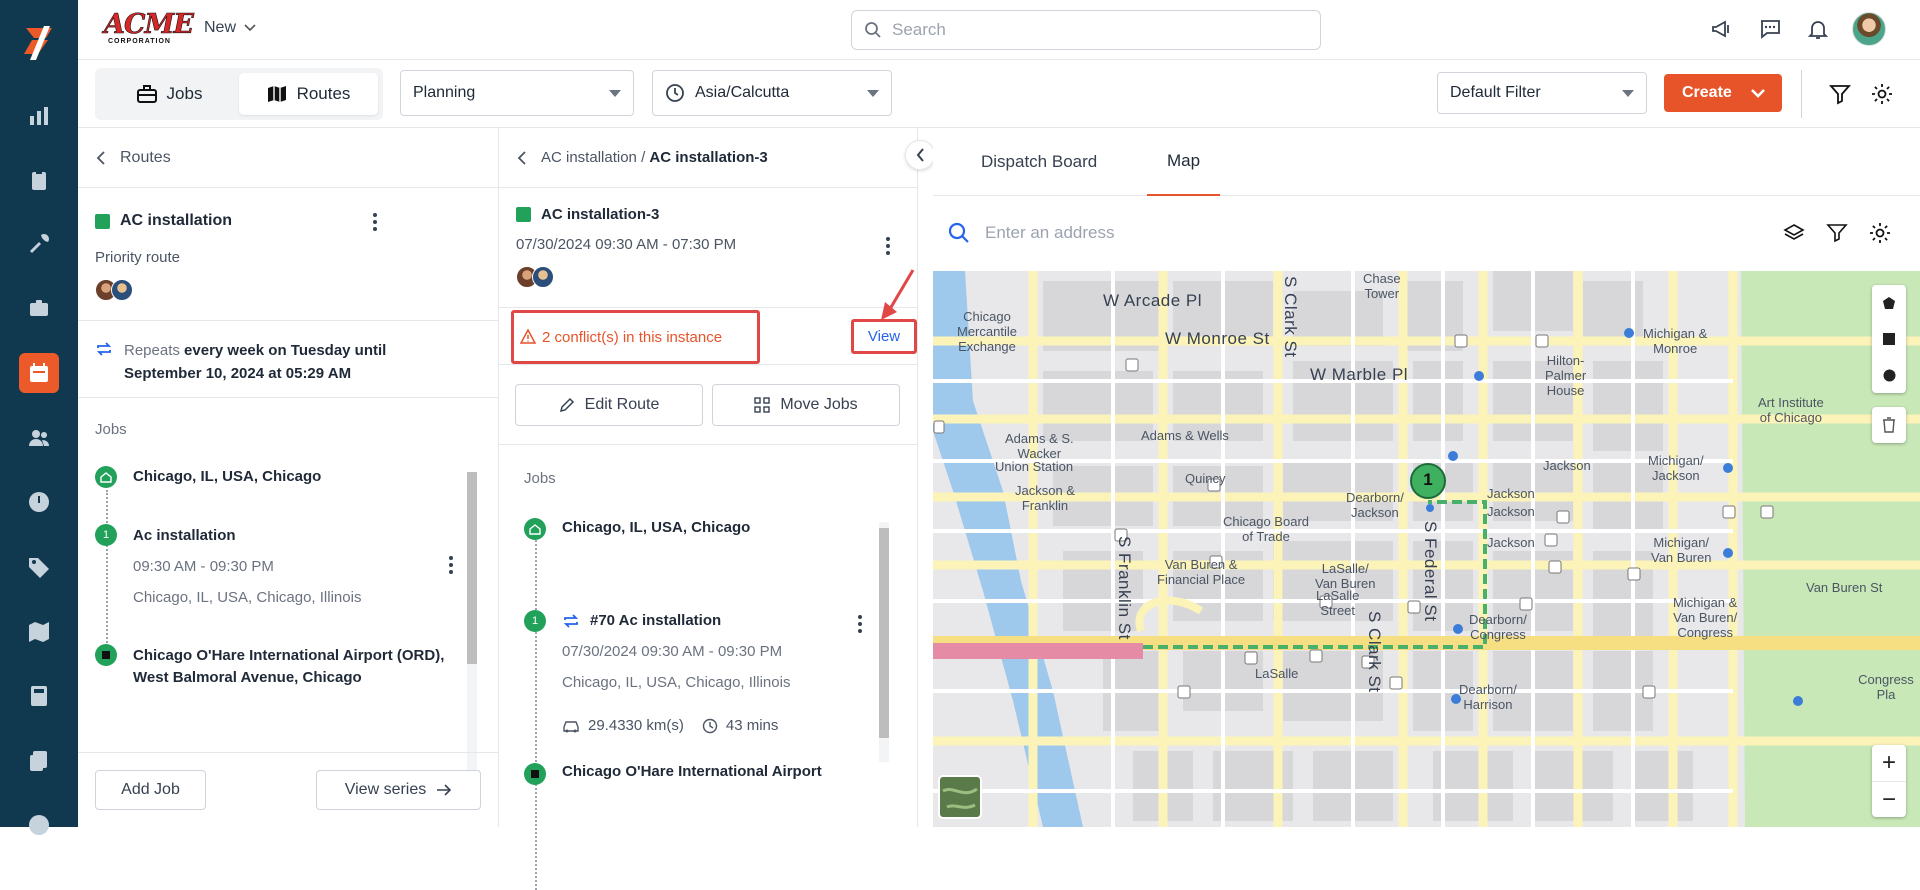  I want to click on layers-icon, so click(1794, 233).